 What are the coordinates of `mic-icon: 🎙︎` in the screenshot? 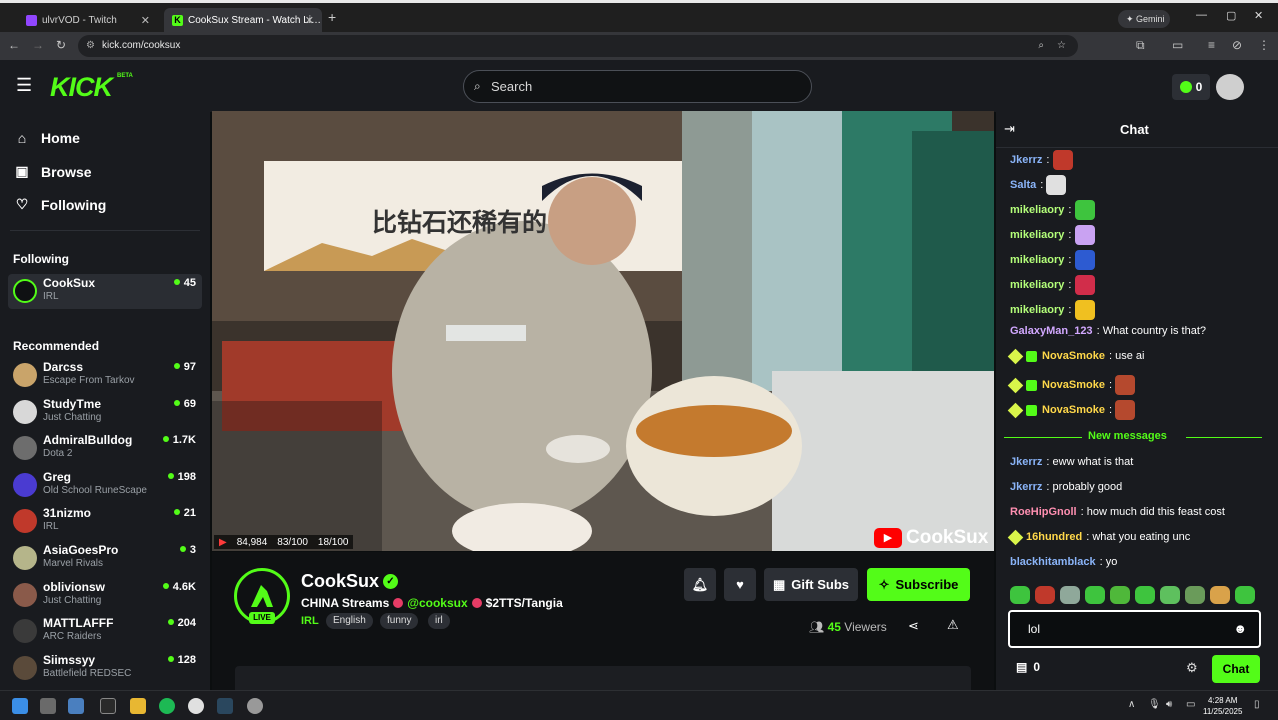 It's located at (1154, 704).